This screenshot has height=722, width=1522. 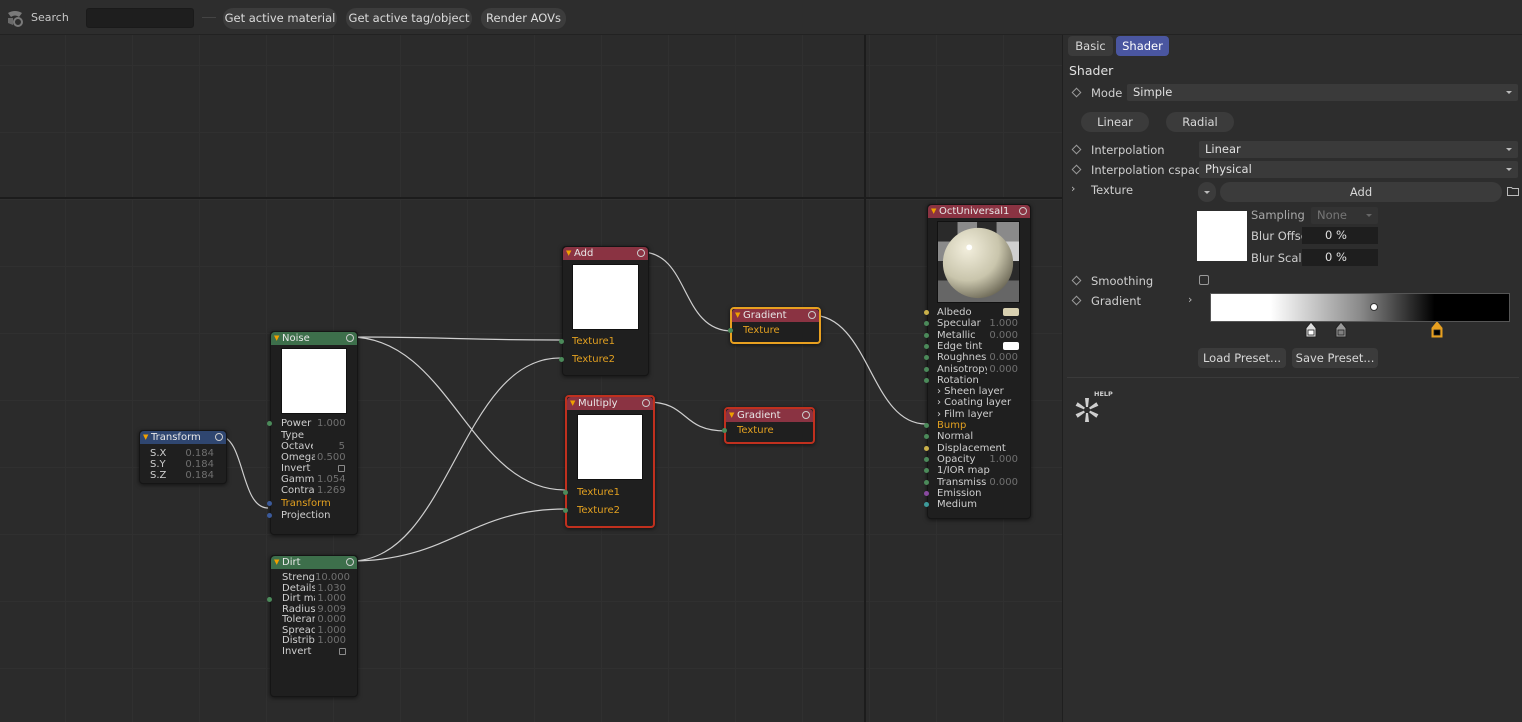 I want to click on param-row: S.Y 0.184, so click(x=184, y=464).